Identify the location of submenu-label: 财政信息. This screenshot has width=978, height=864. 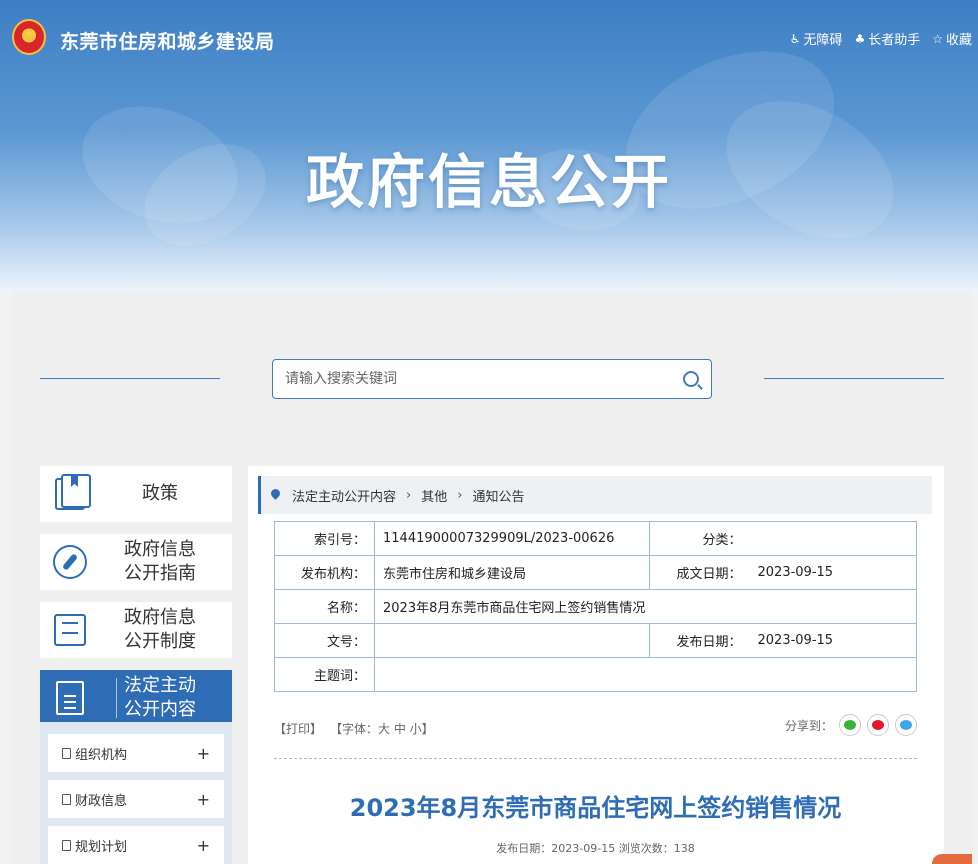
(101, 801).